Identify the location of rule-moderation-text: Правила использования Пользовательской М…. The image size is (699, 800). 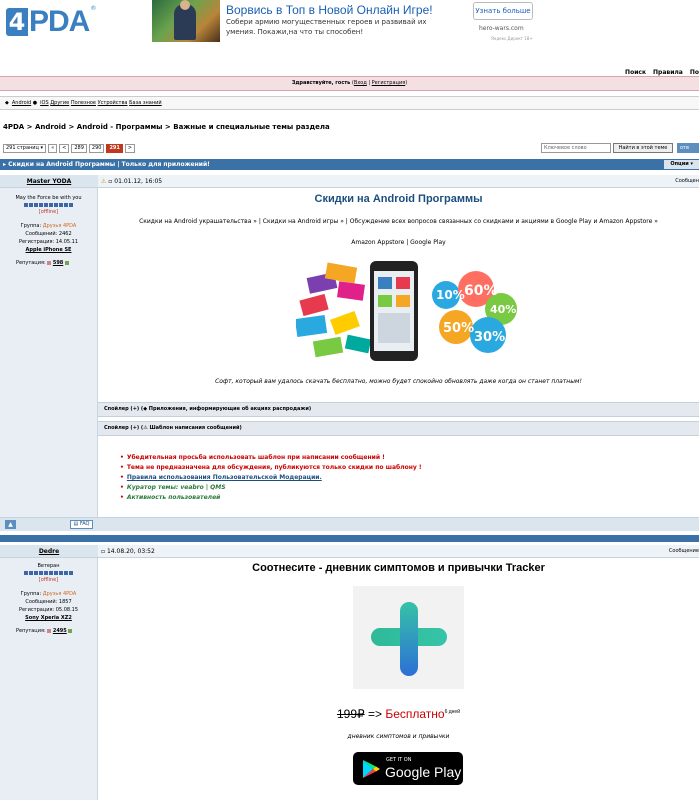
(224, 477).